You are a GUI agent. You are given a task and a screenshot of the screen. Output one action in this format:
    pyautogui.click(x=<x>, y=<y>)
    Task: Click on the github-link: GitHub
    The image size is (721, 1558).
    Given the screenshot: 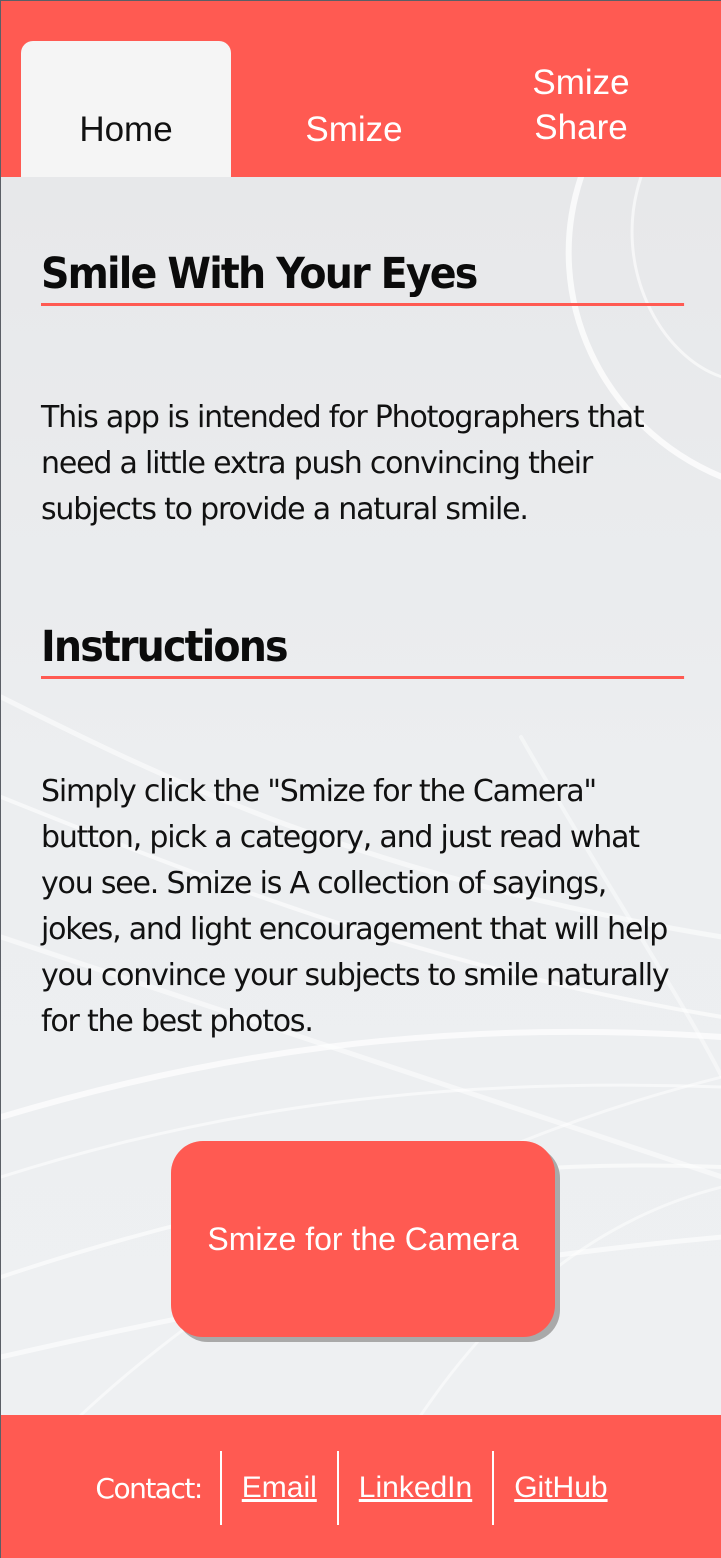 What is the action you would take?
    pyautogui.click(x=560, y=1488)
    